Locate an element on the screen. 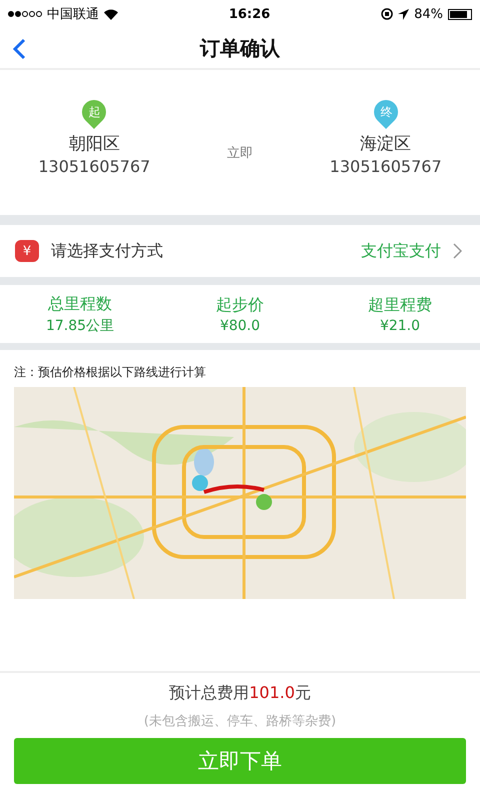  place-name: 海淀区 is located at coordinates (386, 143).